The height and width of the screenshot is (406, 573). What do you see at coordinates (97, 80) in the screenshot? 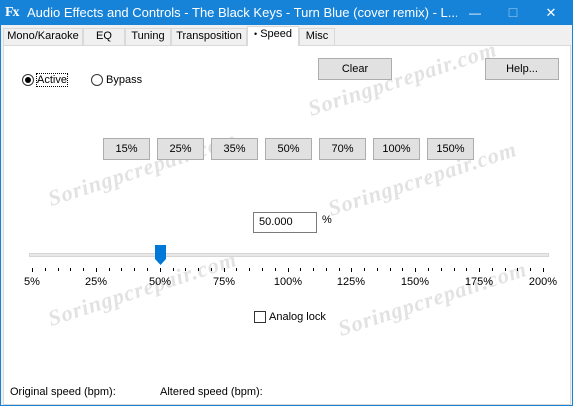
I see `radio-unchecked-indicator` at bounding box center [97, 80].